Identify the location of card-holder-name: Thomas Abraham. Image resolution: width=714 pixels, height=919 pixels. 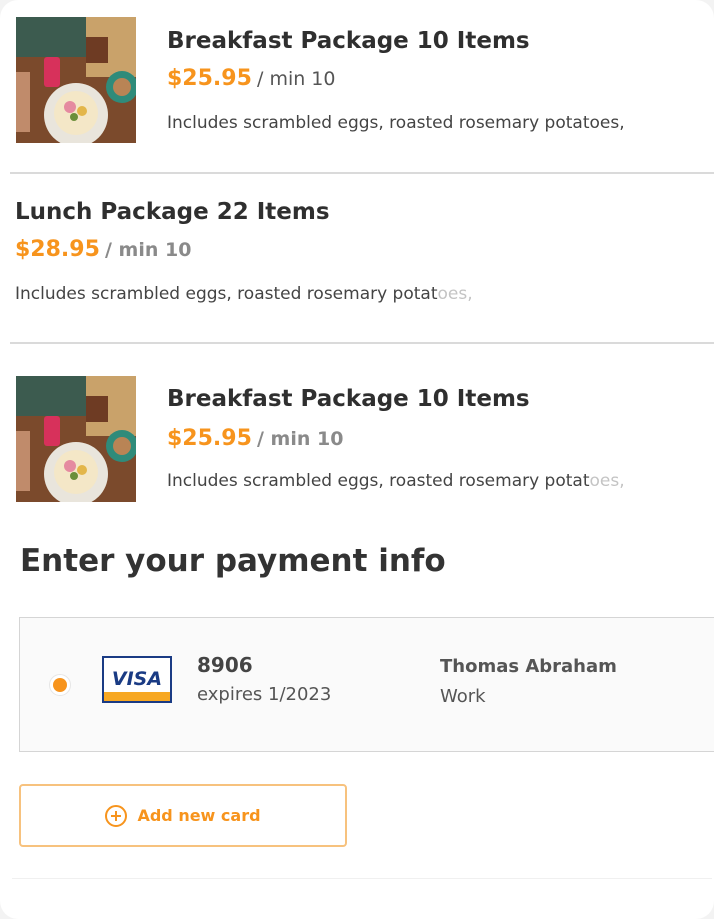
(528, 666).